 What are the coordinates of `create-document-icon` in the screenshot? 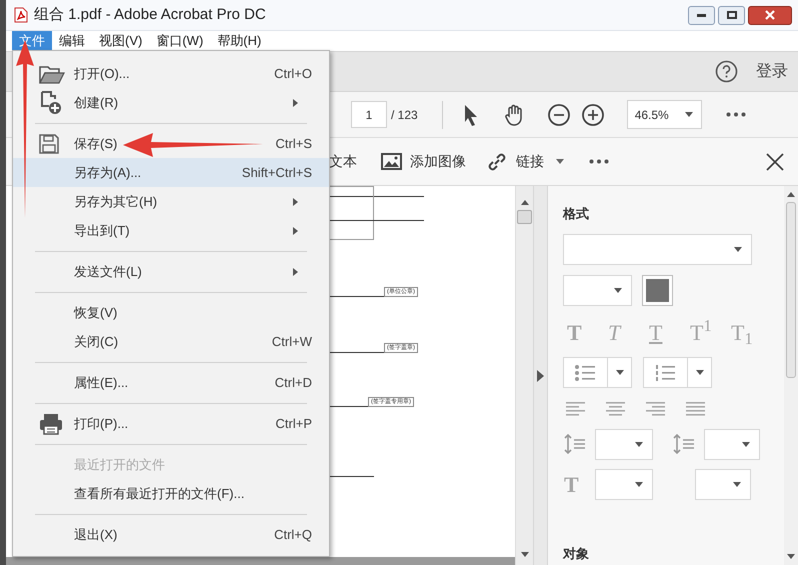 It's located at (51, 102).